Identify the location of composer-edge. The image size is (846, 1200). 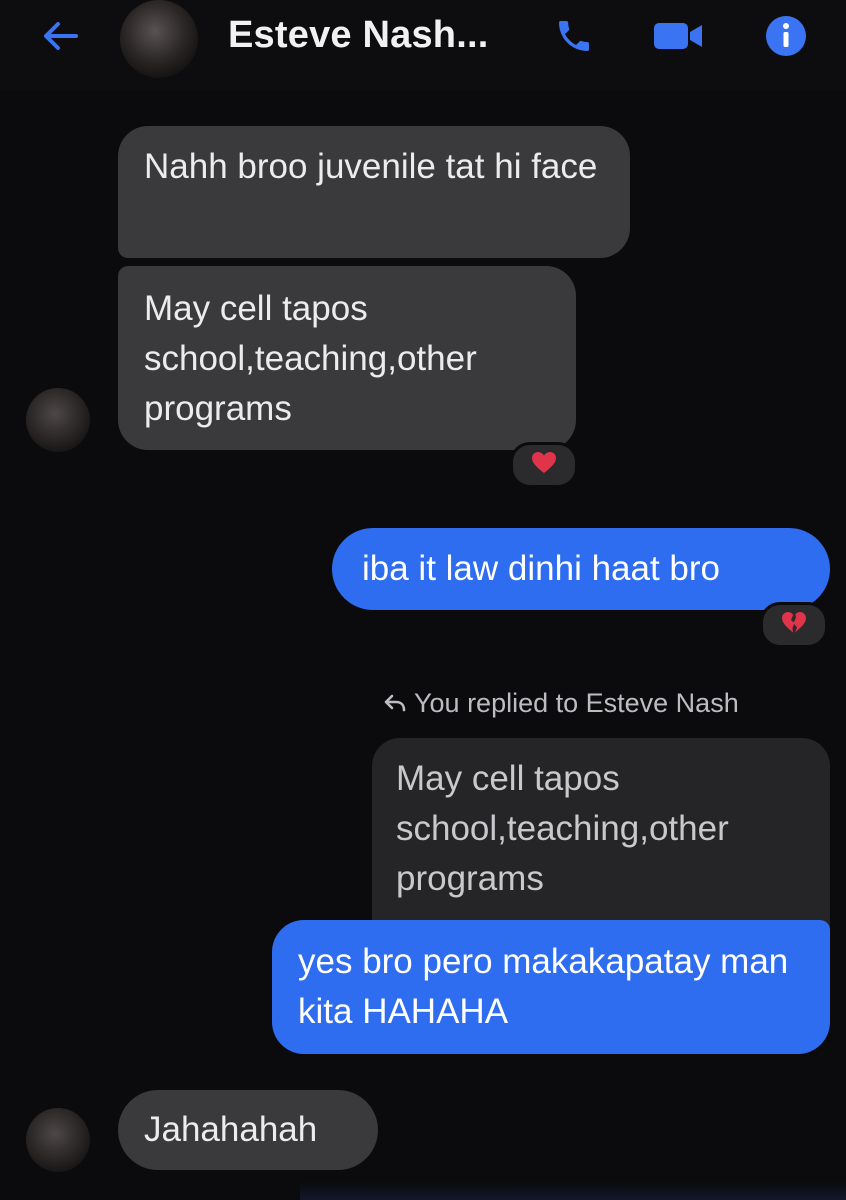
(573, 1191).